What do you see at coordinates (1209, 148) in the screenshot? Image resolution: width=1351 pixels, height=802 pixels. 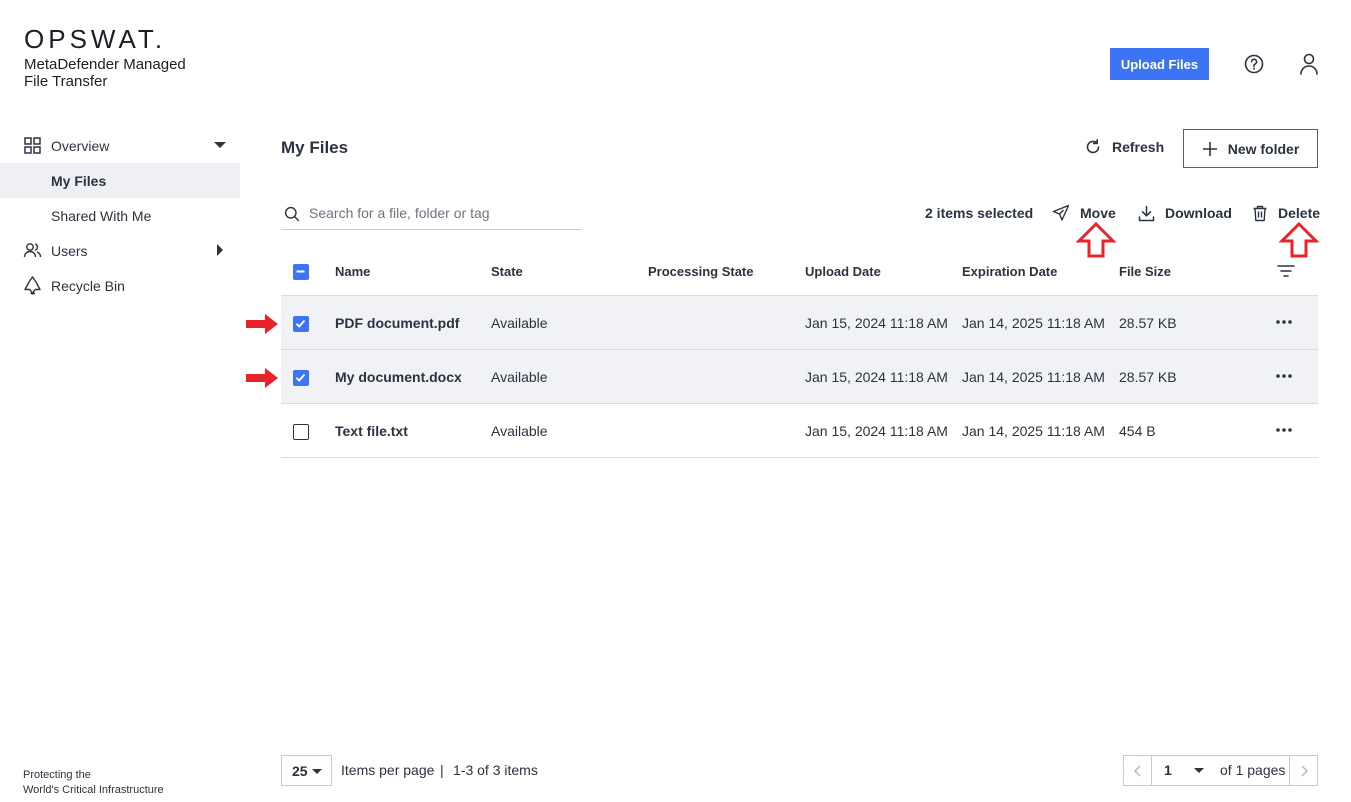 I see `plus-icon` at bounding box center [1209, 148].